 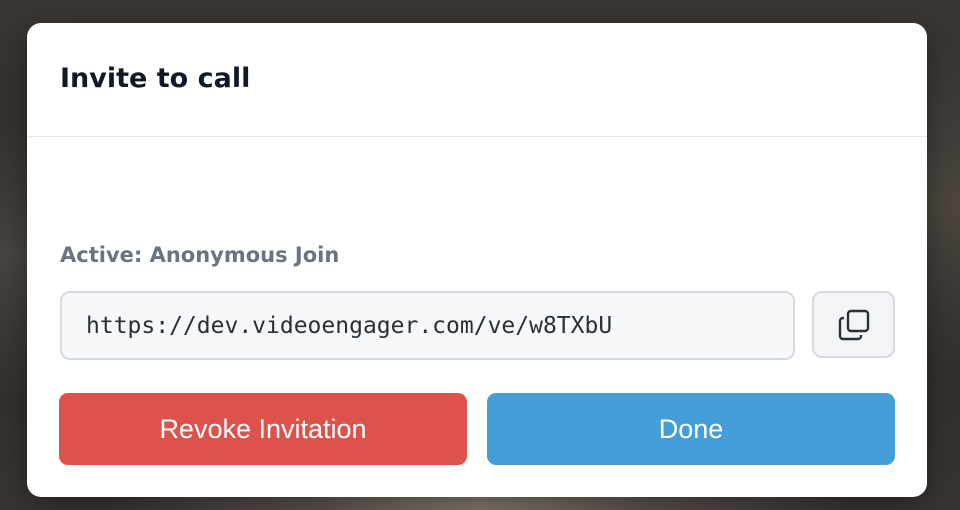 I want to click on dialog-title: Invite to call, so click(x=155, y=78).